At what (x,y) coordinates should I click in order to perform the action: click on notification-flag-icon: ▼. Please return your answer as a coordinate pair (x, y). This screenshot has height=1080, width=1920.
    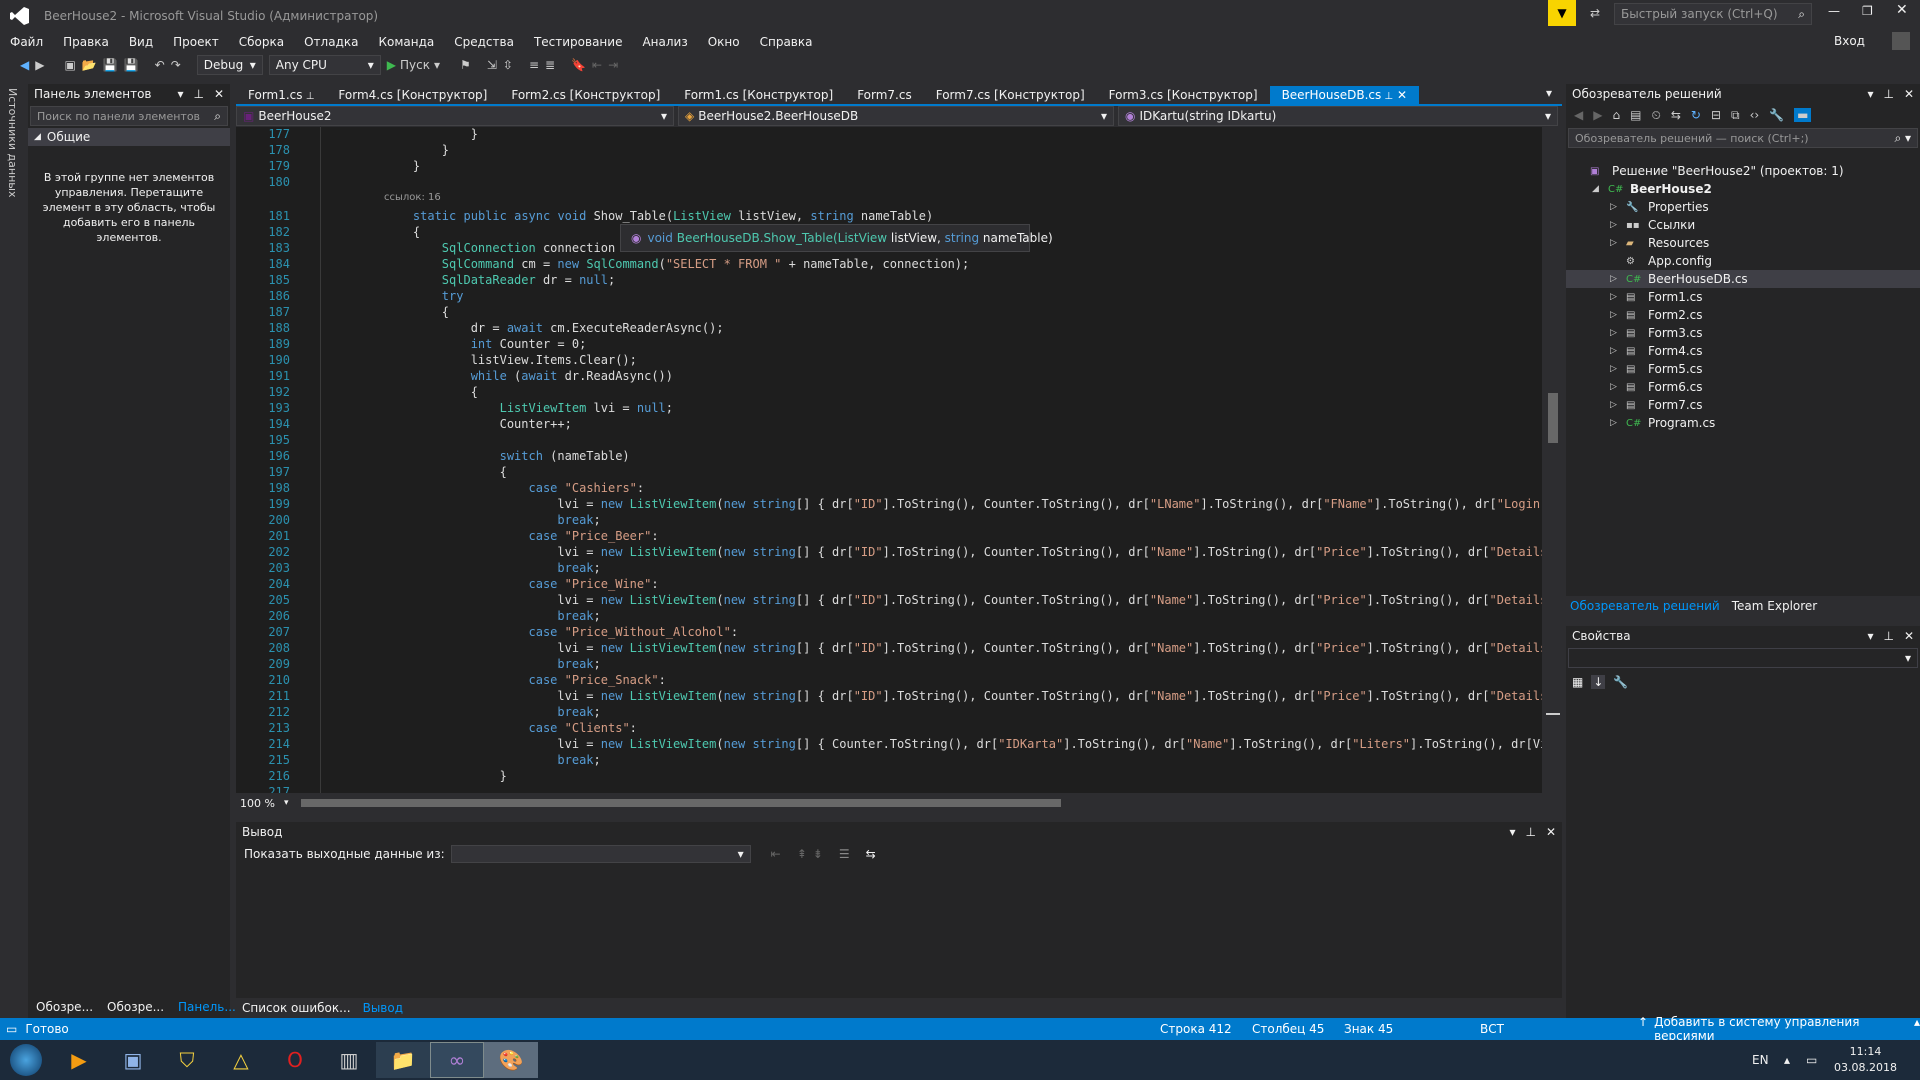
    Looking at the image, I should click on (1562, 13).